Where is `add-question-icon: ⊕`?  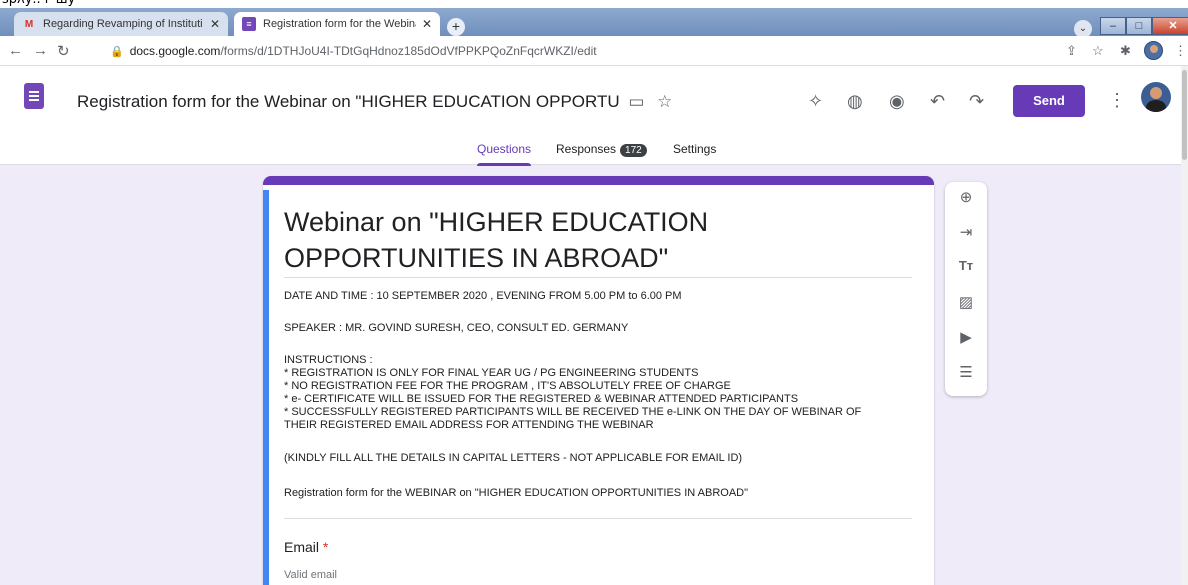
add-question-icon: ⊕ is located at coordinates (966, 200).